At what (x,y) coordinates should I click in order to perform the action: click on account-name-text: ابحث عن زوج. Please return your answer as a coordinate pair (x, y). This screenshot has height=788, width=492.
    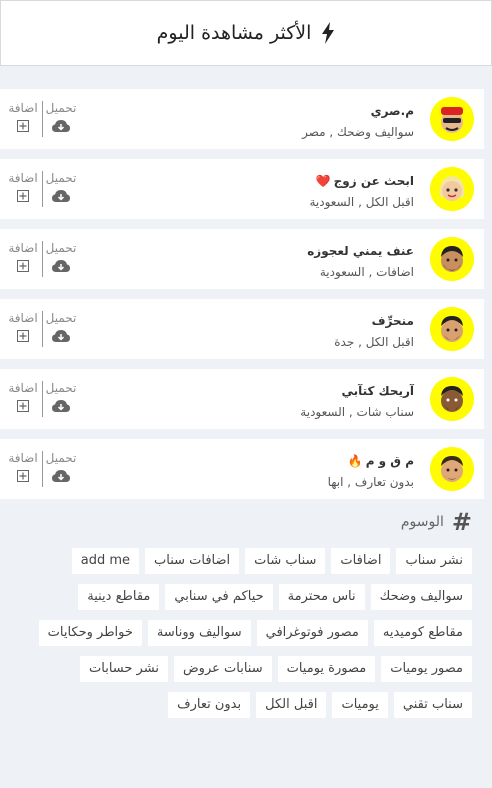
    Looking at the image, I should click on (374, 181).